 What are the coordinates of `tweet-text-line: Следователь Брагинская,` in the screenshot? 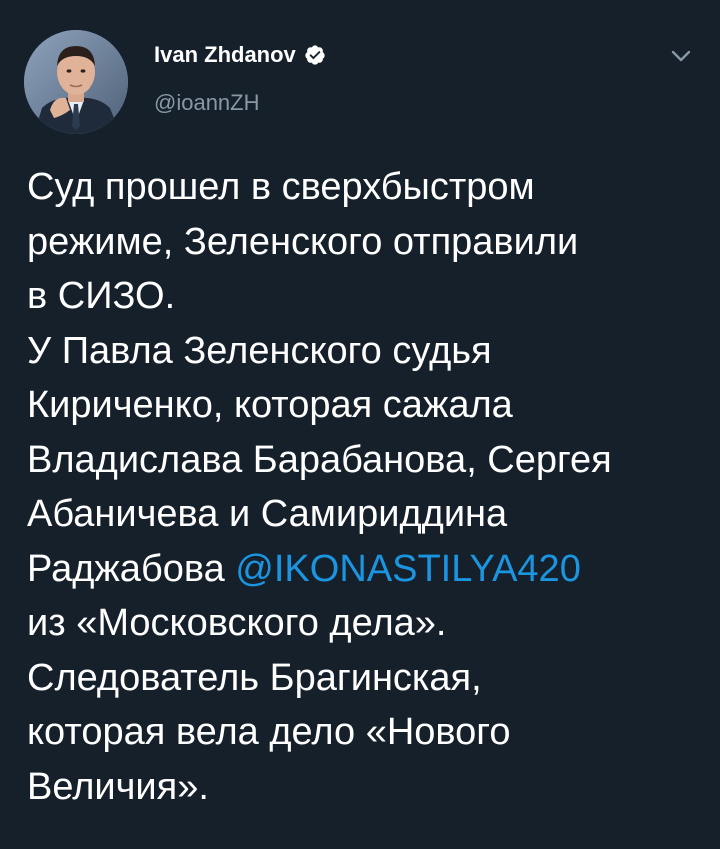 It's located at (254, 677).